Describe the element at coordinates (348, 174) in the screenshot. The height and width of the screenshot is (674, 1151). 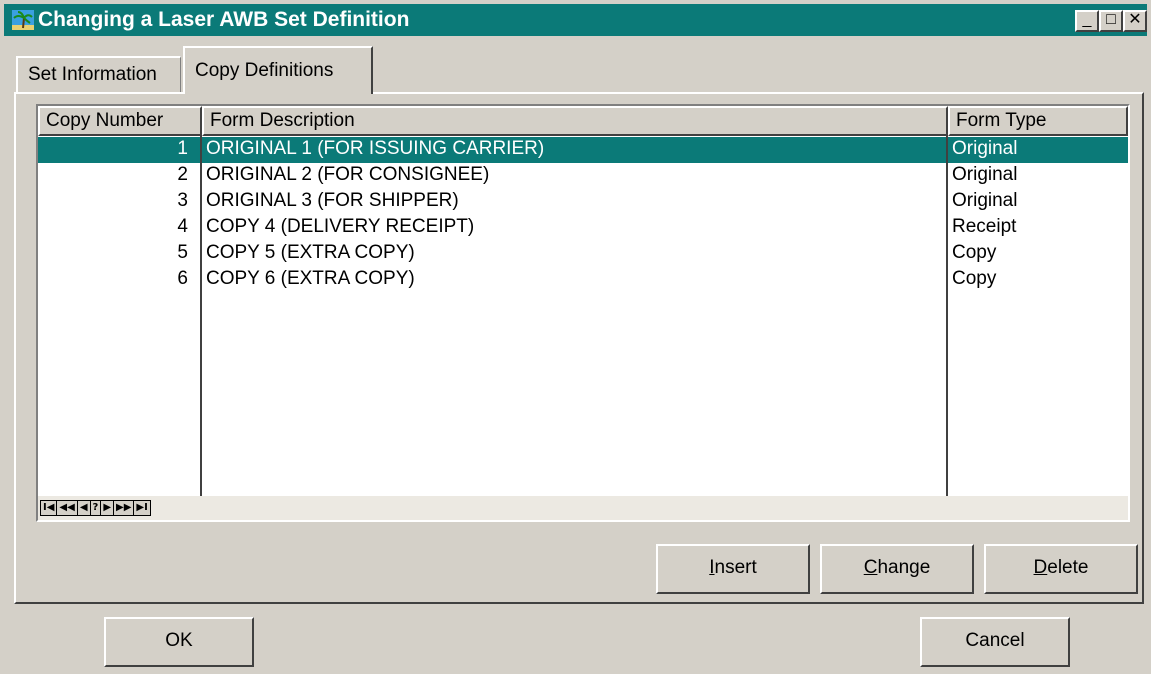
I see `cell-form-description: ORIGINAL 2 (FOR CONSIGNEE)` at that location.